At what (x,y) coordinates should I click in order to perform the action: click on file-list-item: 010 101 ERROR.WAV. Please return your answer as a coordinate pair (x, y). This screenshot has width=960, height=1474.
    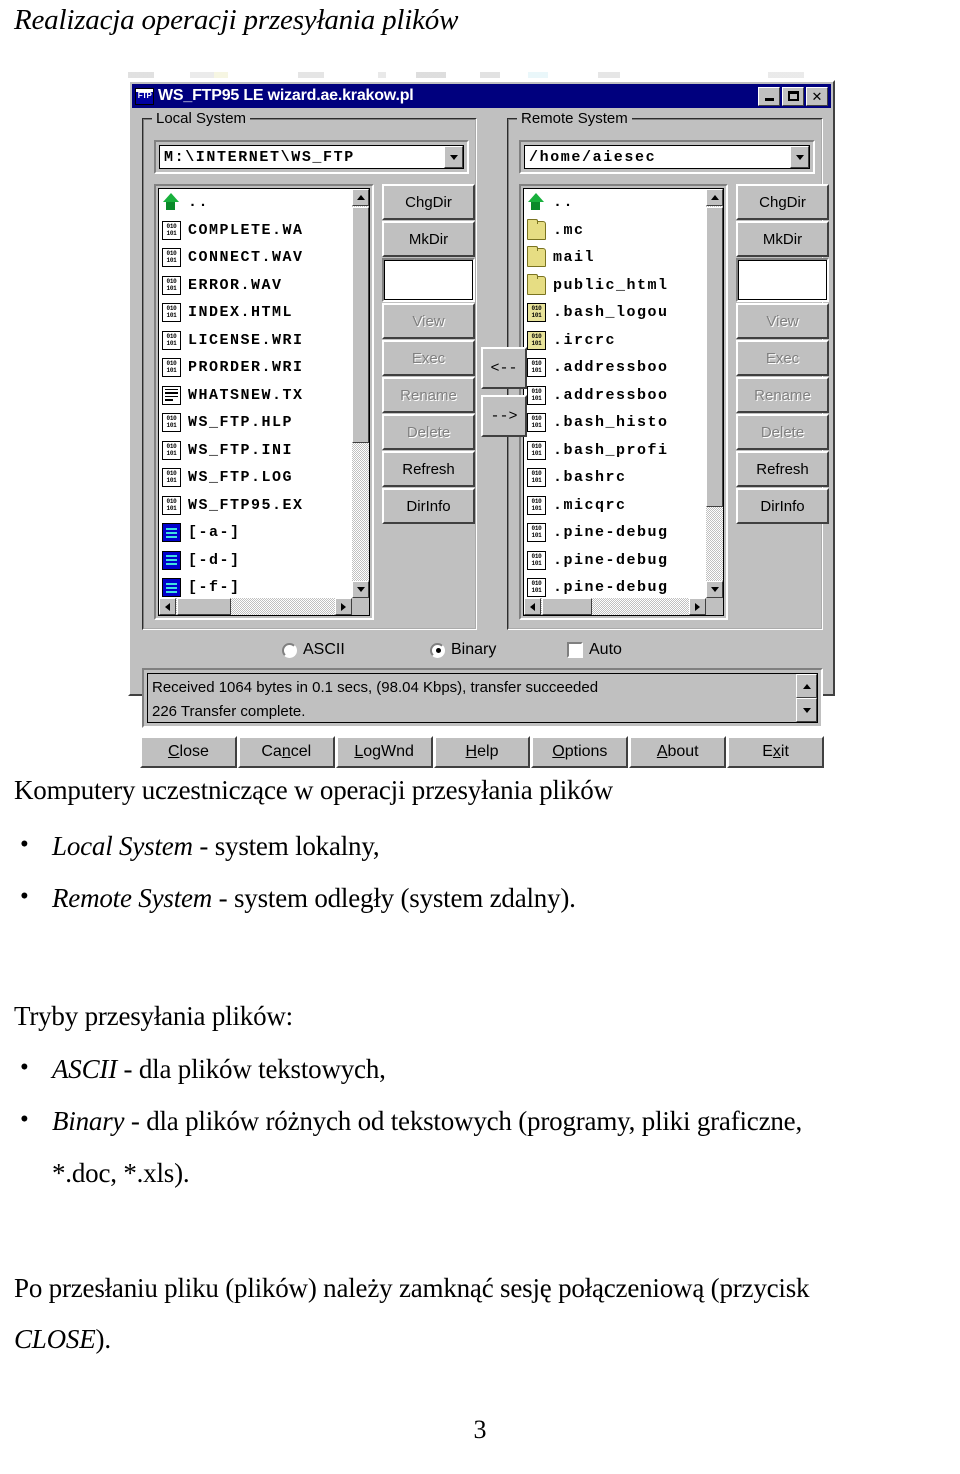
    Looking at the image, I should click on (255, 286).